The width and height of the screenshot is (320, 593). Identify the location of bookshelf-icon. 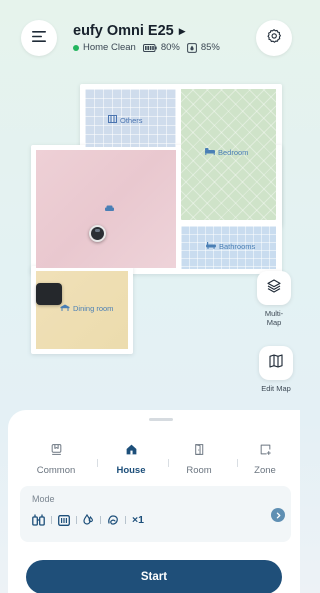
(112, 120).